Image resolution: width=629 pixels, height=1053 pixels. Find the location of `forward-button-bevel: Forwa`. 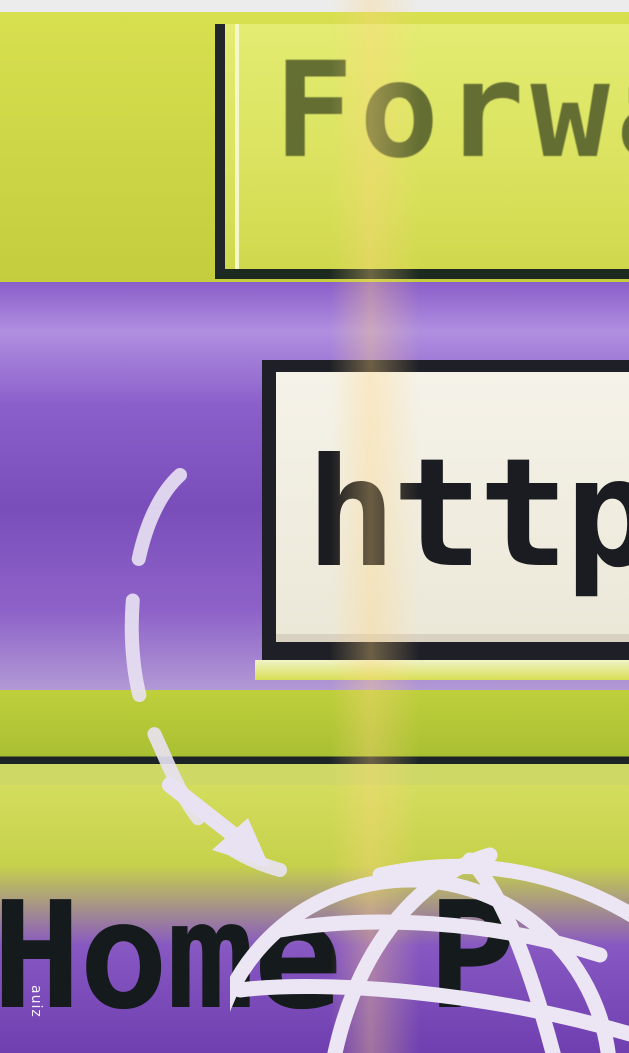

forward-button-bevel: Forwa is located at coordinates (432, 146).